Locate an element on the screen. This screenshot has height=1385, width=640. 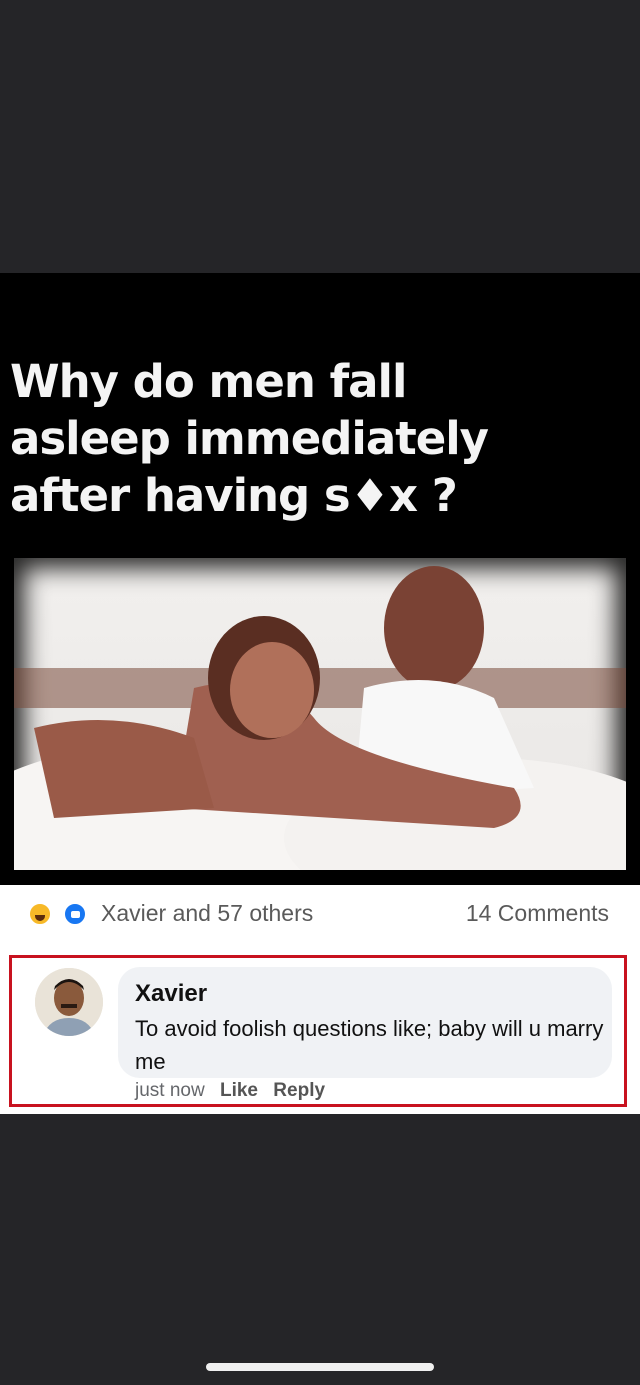
haha-icon is located at coordinates (40, 914).